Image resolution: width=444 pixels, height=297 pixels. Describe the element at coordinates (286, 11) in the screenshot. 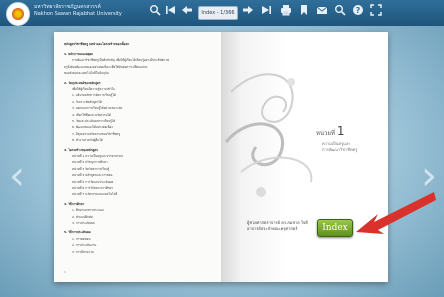

I see `print-icon` at that location.